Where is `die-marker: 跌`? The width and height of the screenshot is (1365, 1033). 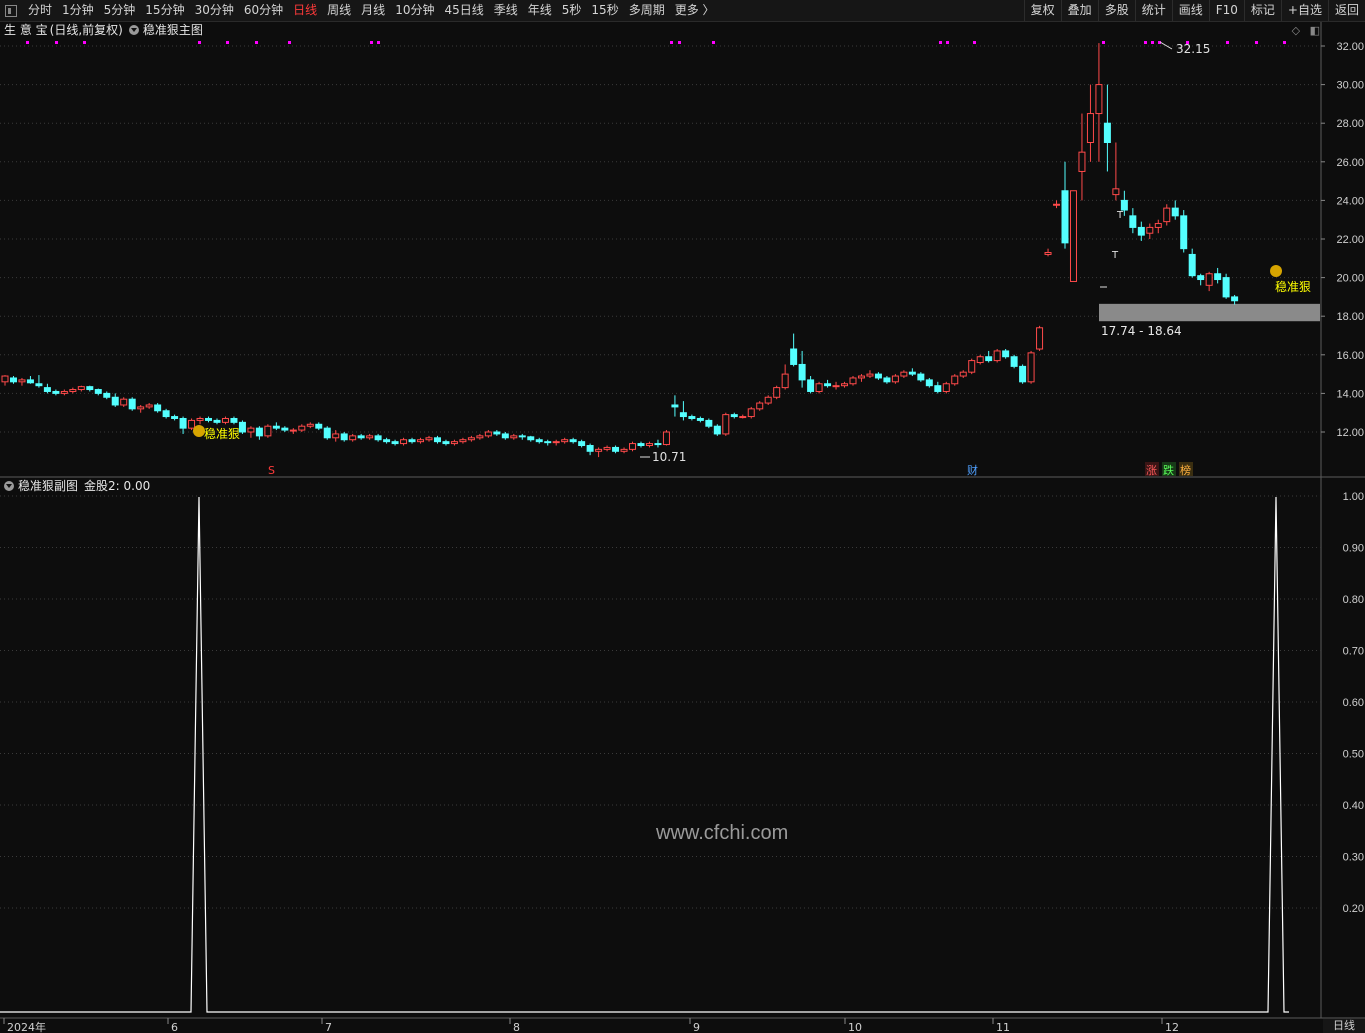 die-marker: 跌 is located at coordinates (1168, 470).